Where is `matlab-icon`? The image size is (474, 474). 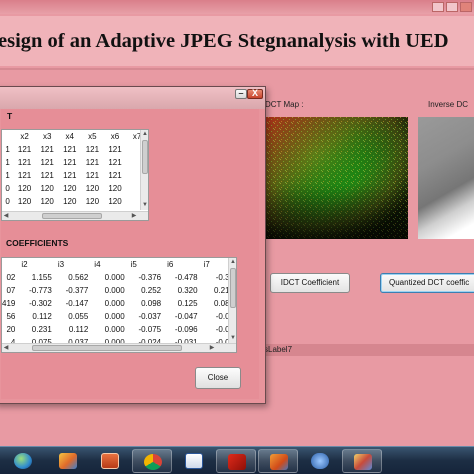
matlab-icon is located at coordinates (279, 462).